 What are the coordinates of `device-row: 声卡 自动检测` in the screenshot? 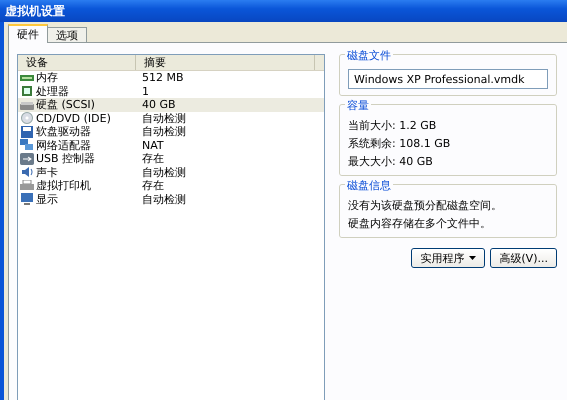 It's located at (171, 172).